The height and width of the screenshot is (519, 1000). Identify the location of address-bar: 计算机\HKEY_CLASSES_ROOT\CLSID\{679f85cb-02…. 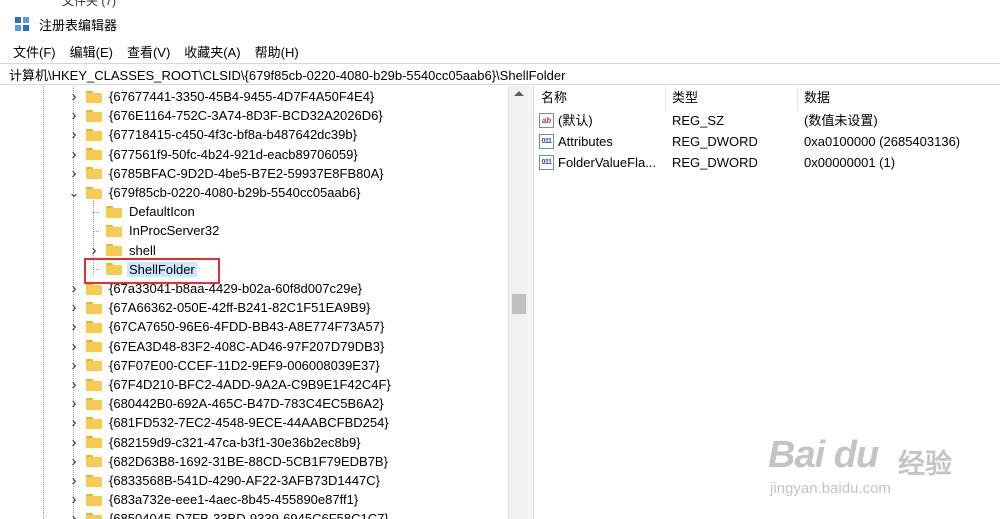
(500, 74).